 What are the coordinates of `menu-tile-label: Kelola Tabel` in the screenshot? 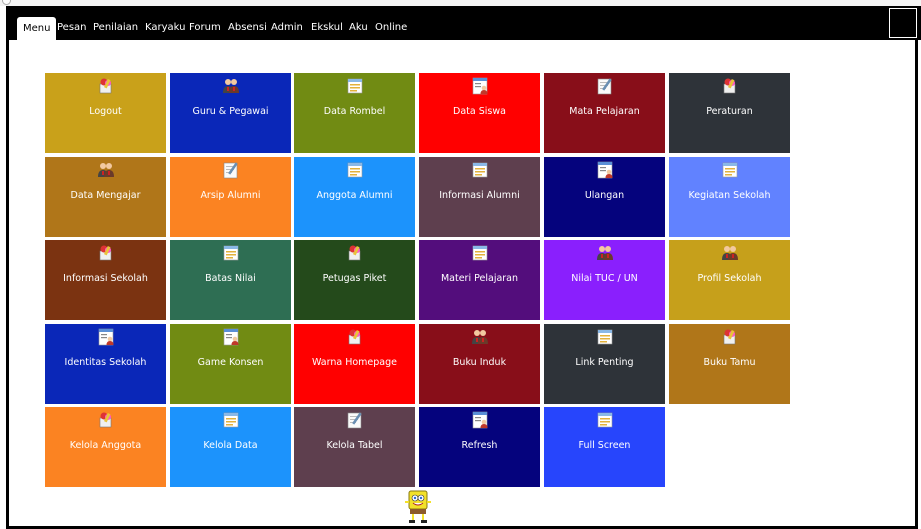 It's located at (354, 445).